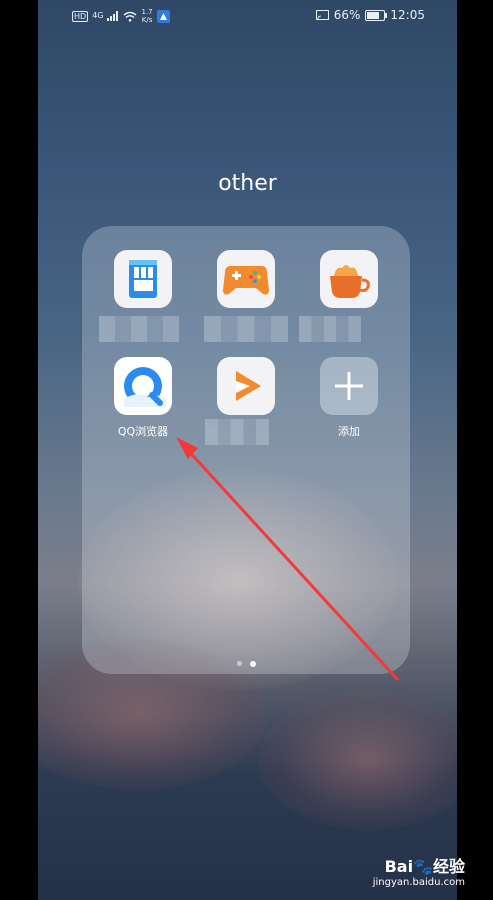 The image size is (493, 900). Describe the element at coordinates (288, 559) in the screenshot. I see `annotation-arrow` at that location.